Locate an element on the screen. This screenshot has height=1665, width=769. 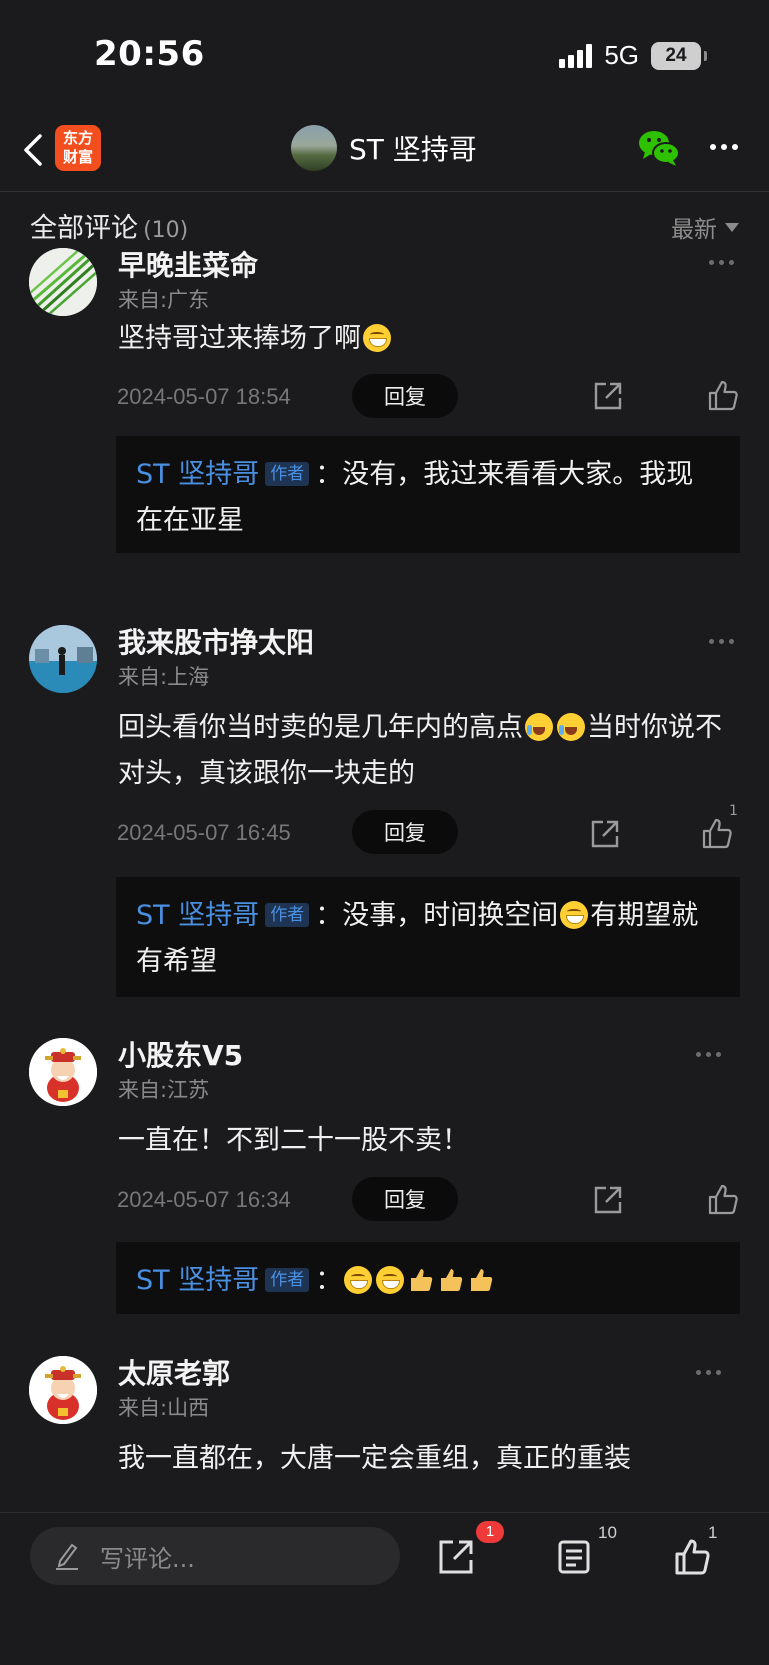
comment-text-part: 回头看你当时卖的是几年内的高点 is located at coordinates (320, 727).